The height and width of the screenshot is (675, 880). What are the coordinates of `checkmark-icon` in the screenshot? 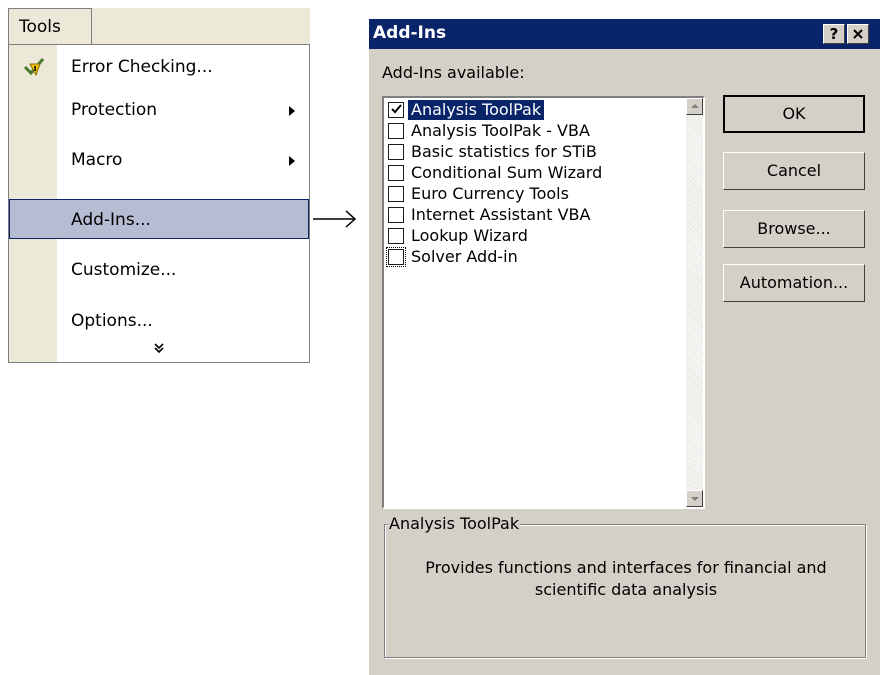 It's located at (396, 109).